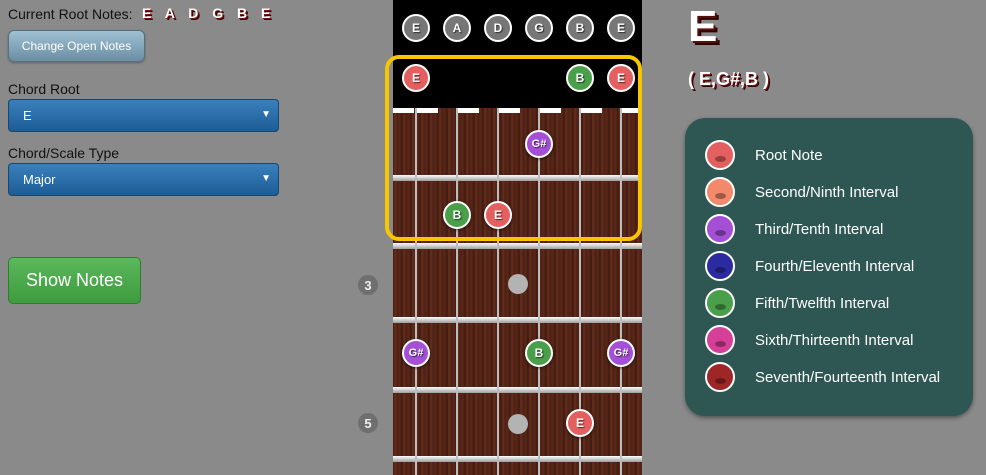 The width and height of the screenshot is (986, 475). I want to click on legend-label: Sixth/Thirteenth Interval, so click(834, 340).